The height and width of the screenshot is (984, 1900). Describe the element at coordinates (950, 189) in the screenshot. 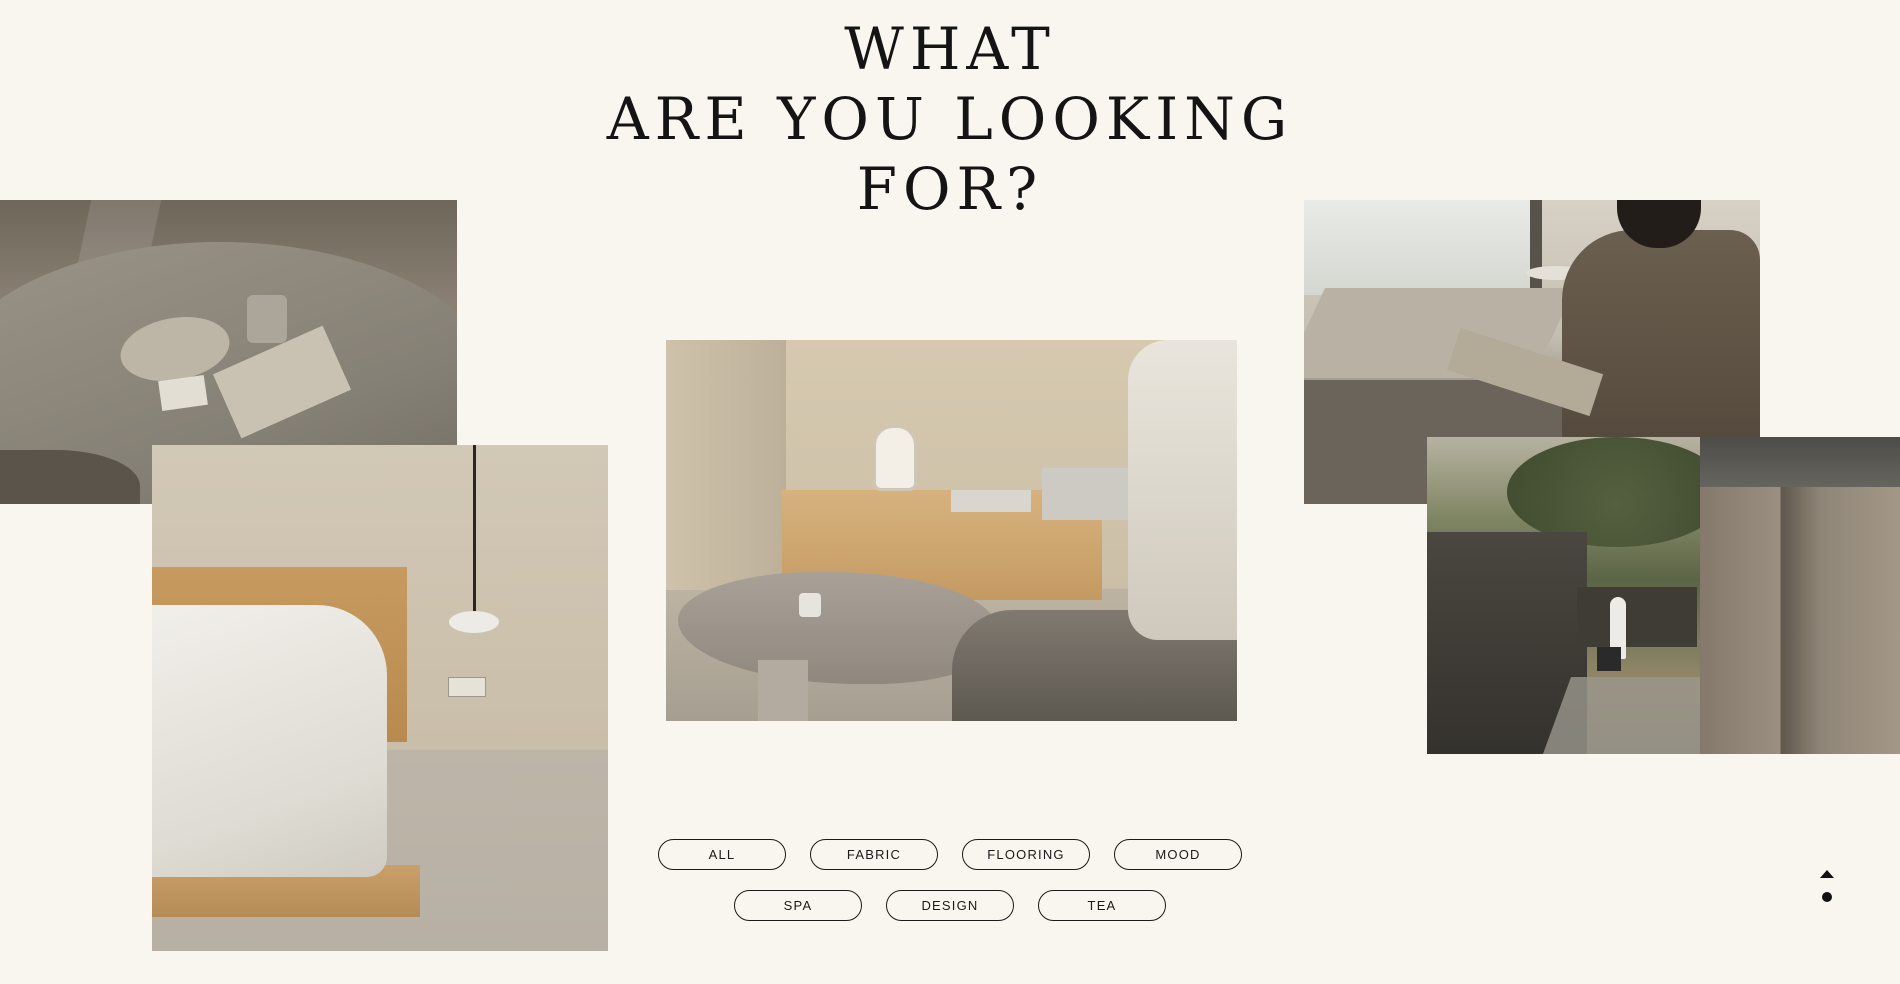

I see `headline-line-3: FOR?` at that location.